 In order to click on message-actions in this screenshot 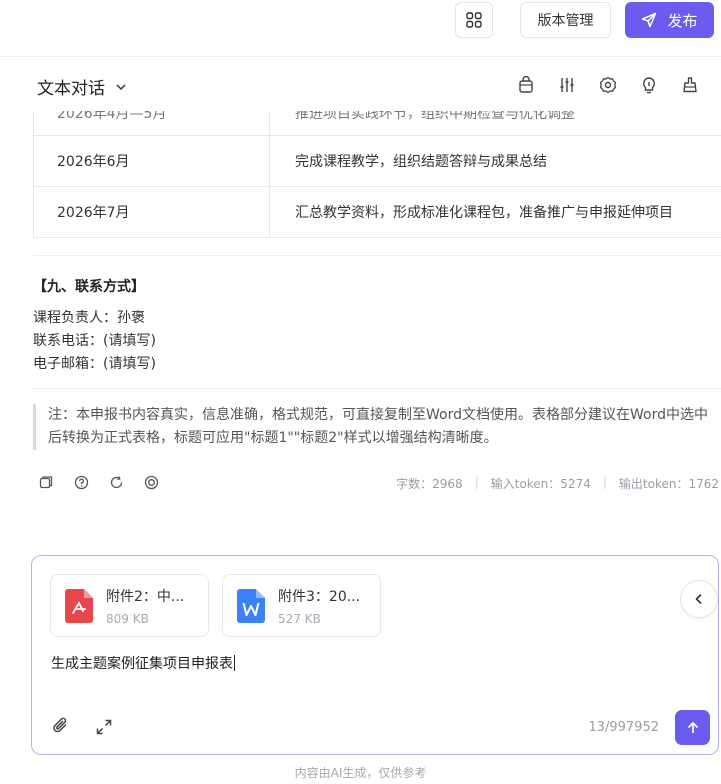, I will do `click(98, 482)`.